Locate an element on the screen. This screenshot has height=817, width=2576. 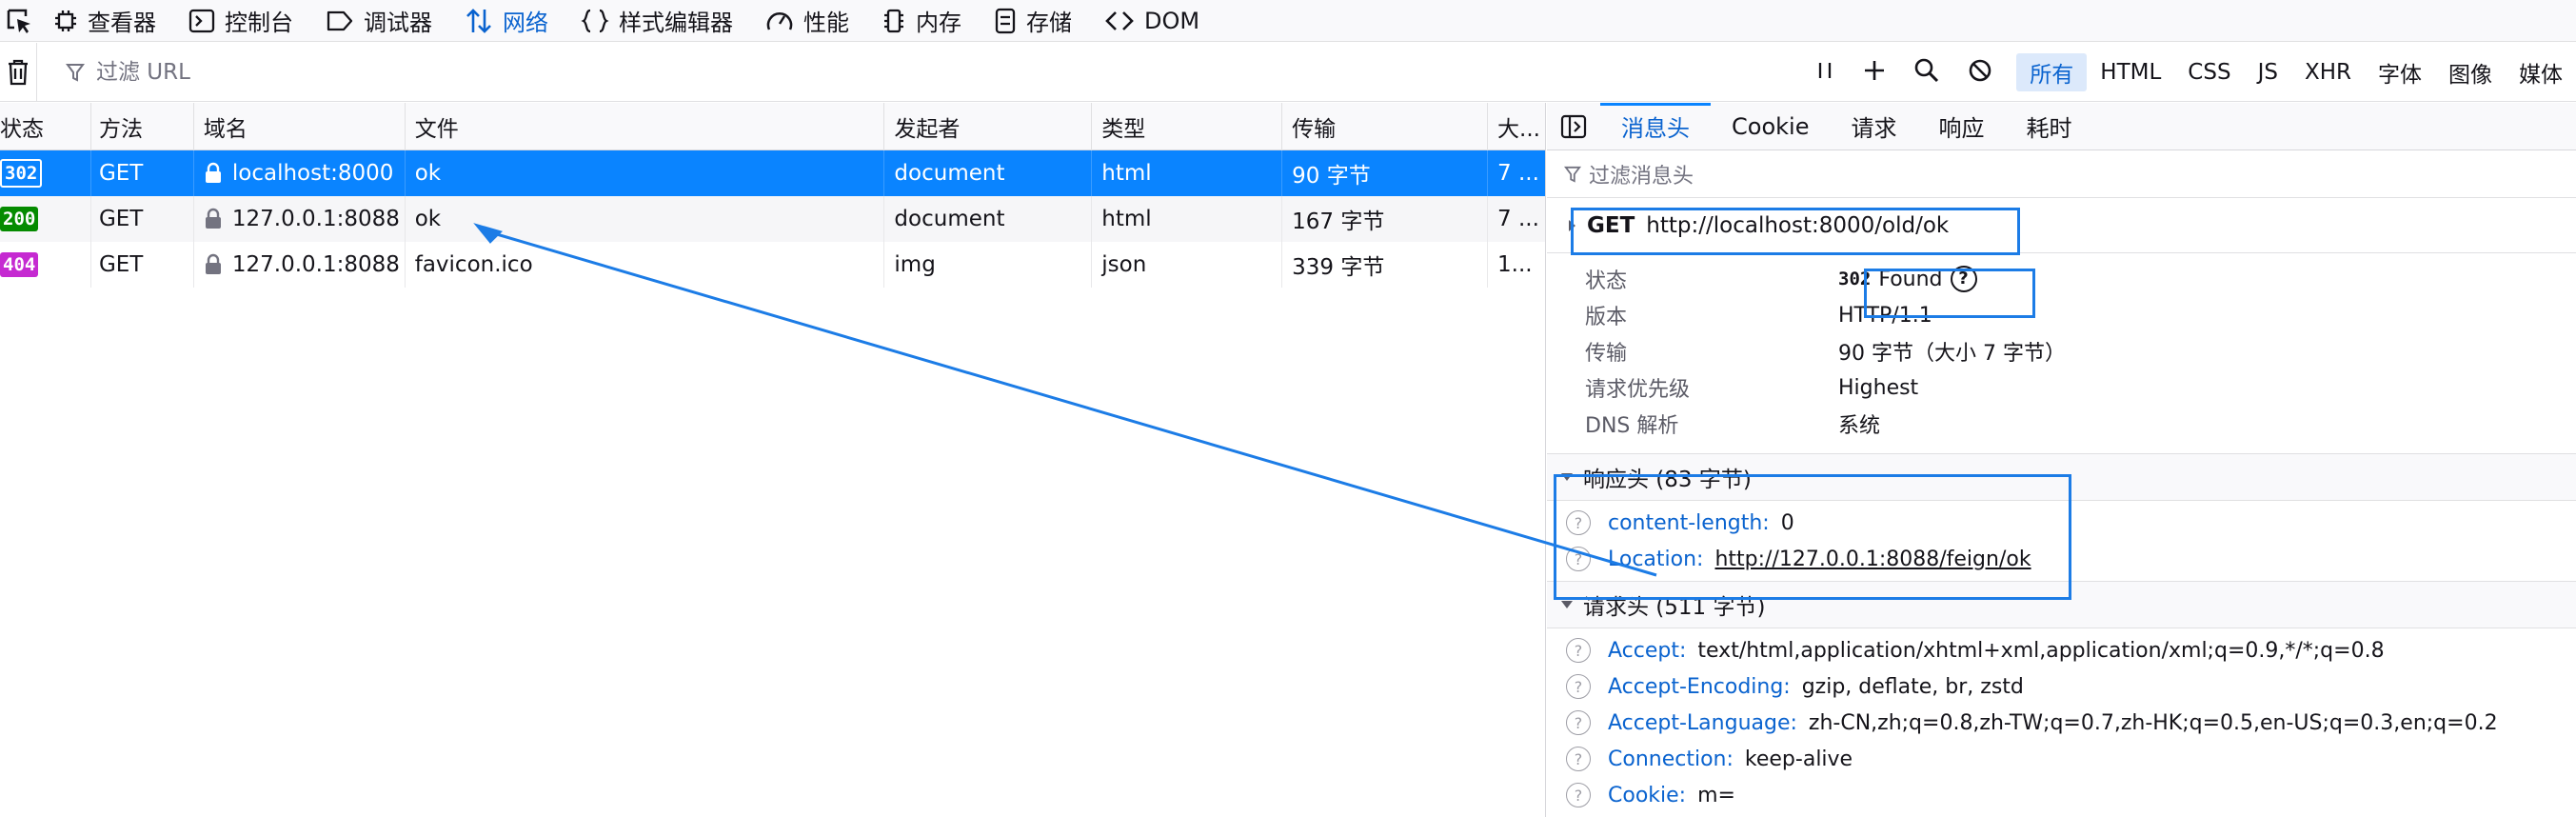
header-value: gzip, deflate, br, zstd is located at coordinates (1912, 686).